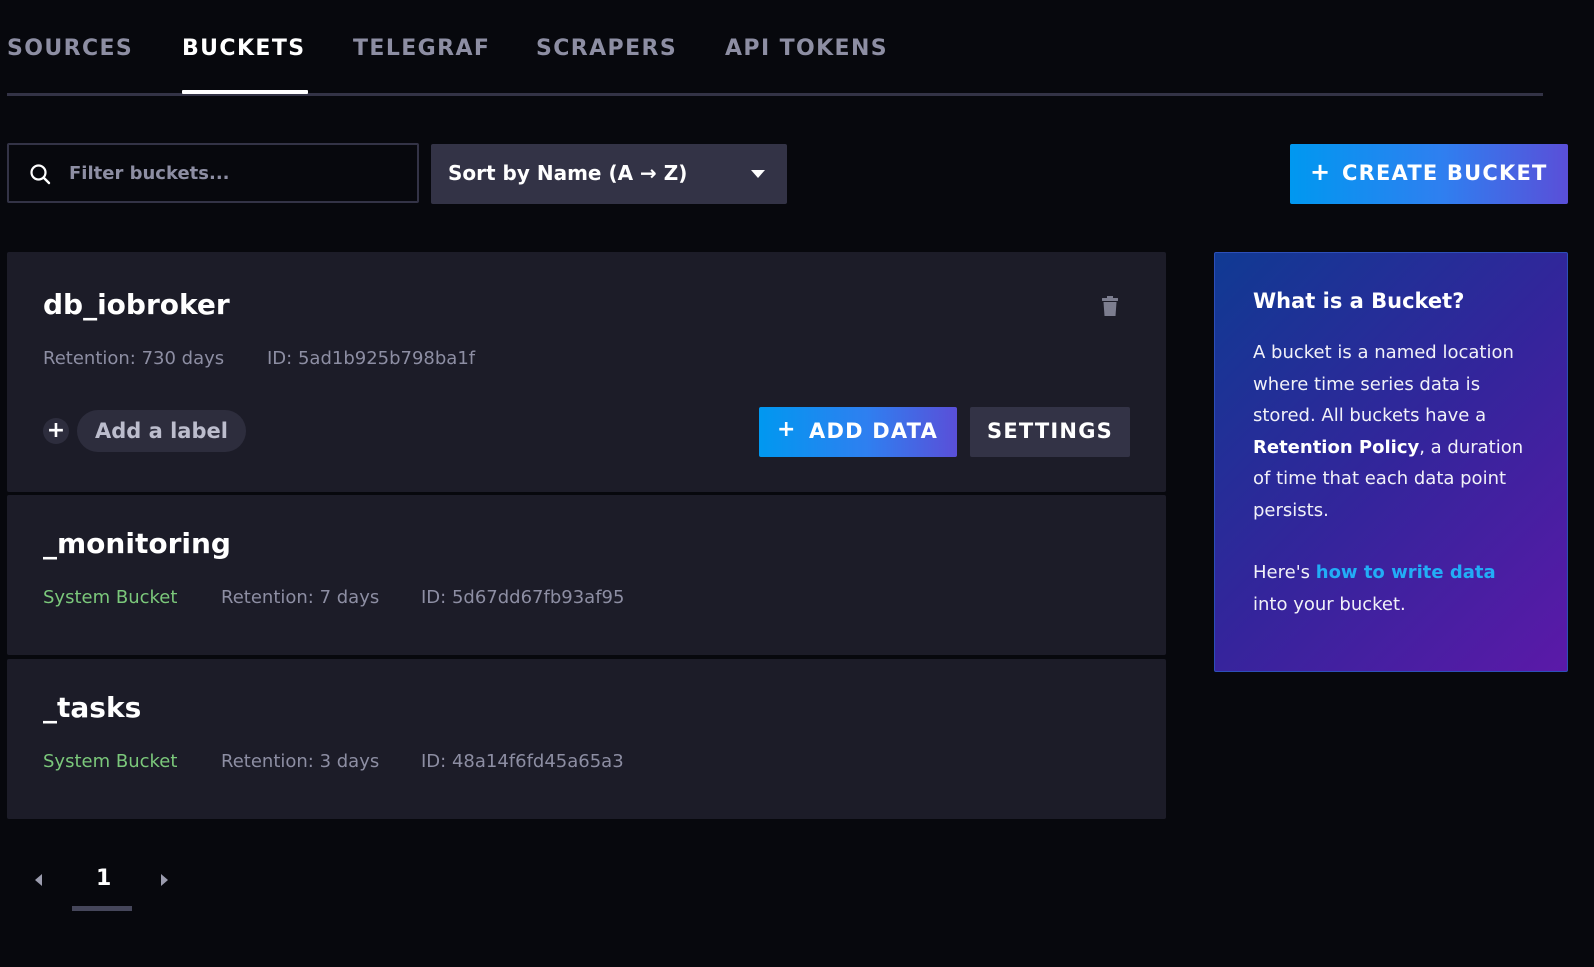 This screenshot has height=967, width=1594. Describe the element at coordinates (522, 761) in the screenshot. I see `bucket-id: ID: 48a14f6fd45a65a3` at that location.